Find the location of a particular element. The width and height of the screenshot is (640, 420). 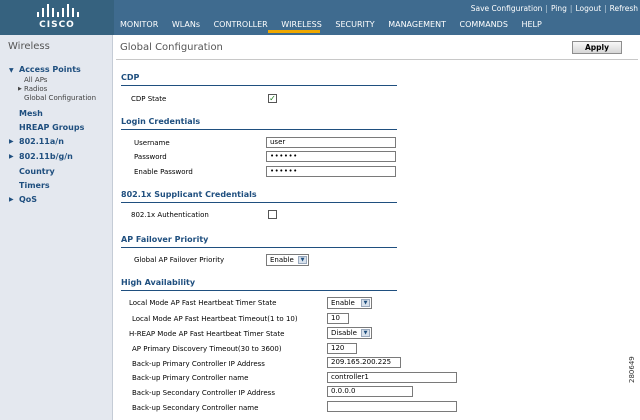

title-divider is located at coordinates (377, 59).